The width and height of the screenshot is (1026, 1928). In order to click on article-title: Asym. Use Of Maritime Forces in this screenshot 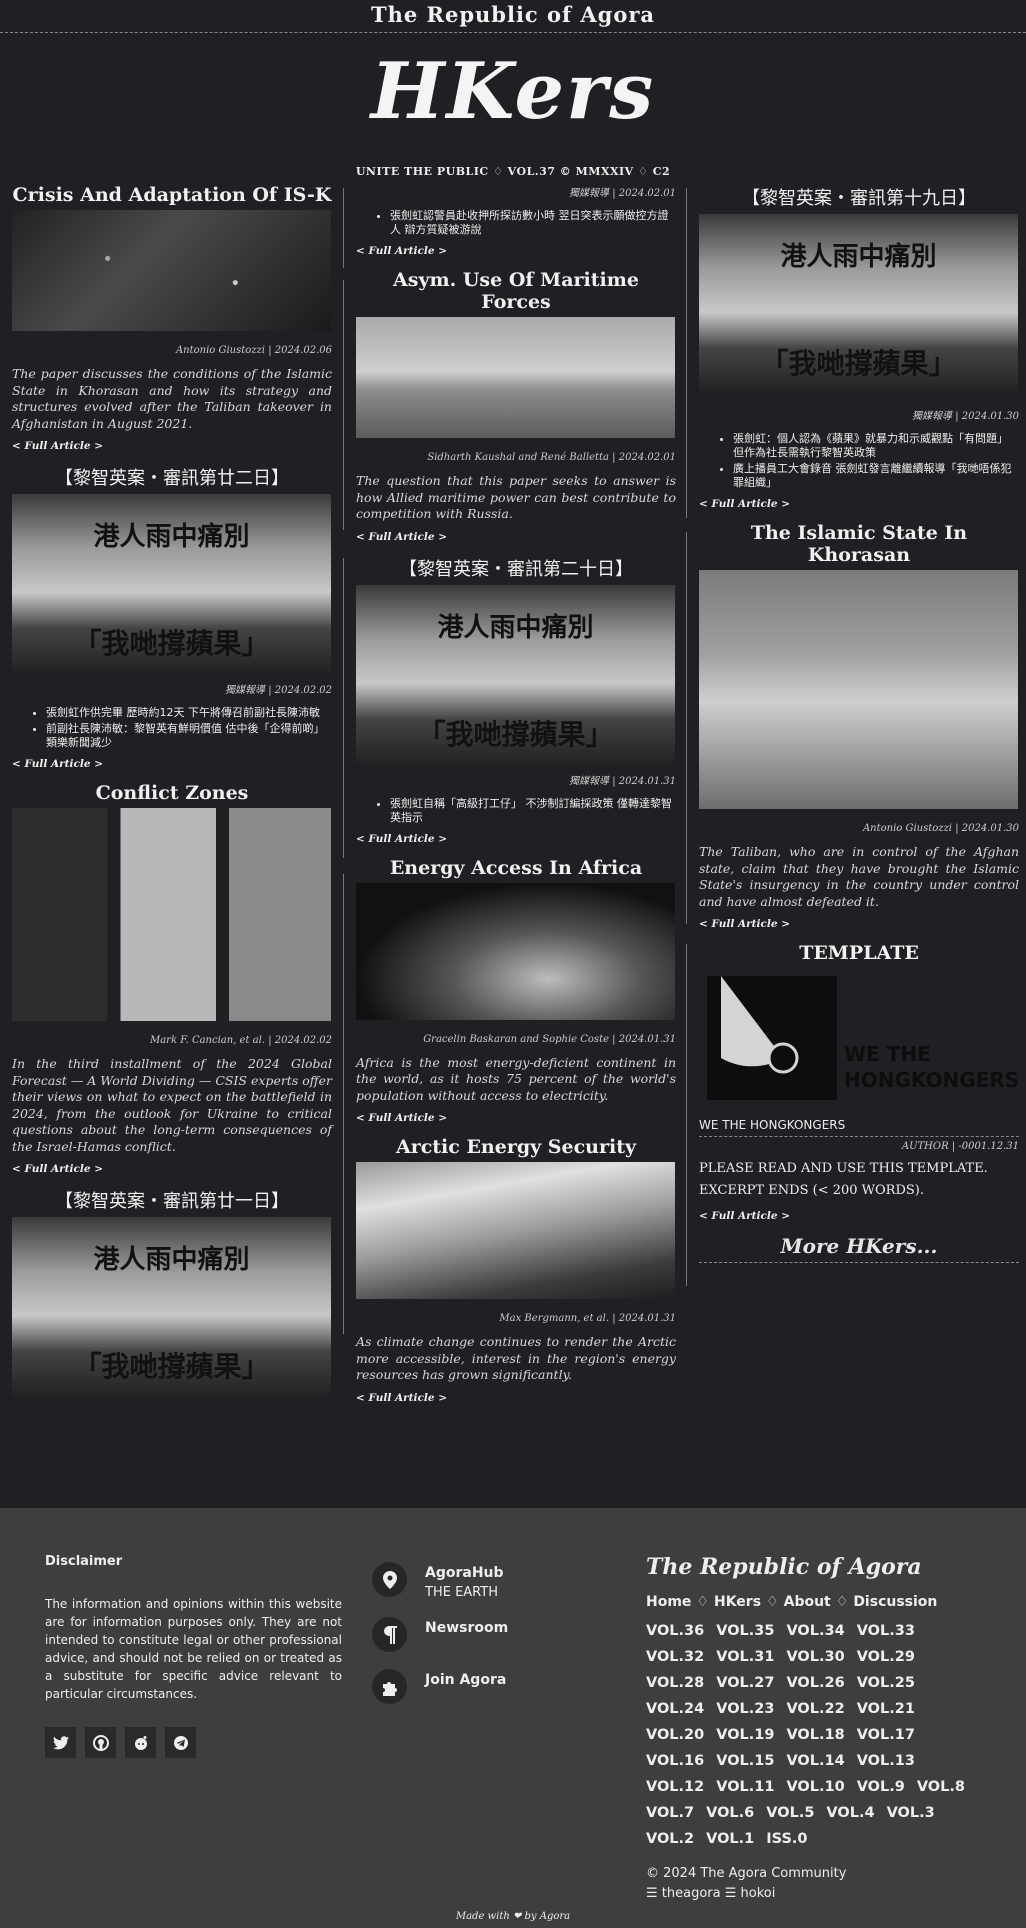, I will do `click(516, 291)`.